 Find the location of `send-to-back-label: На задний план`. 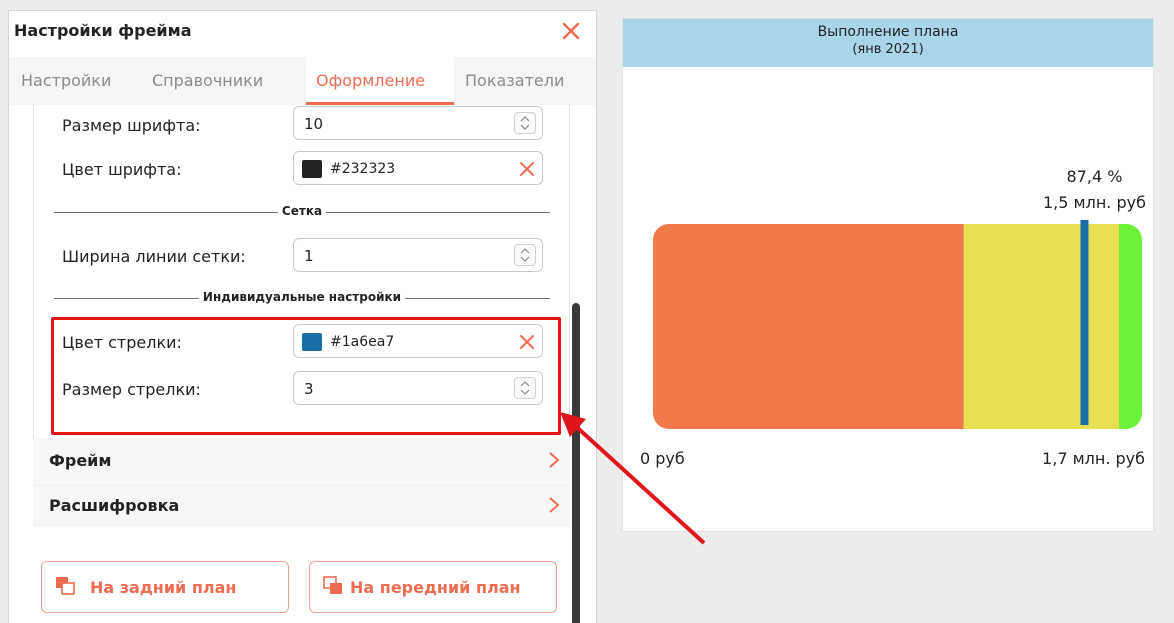

send-to-back-label: На задний план is located at coordinates (163, 587).